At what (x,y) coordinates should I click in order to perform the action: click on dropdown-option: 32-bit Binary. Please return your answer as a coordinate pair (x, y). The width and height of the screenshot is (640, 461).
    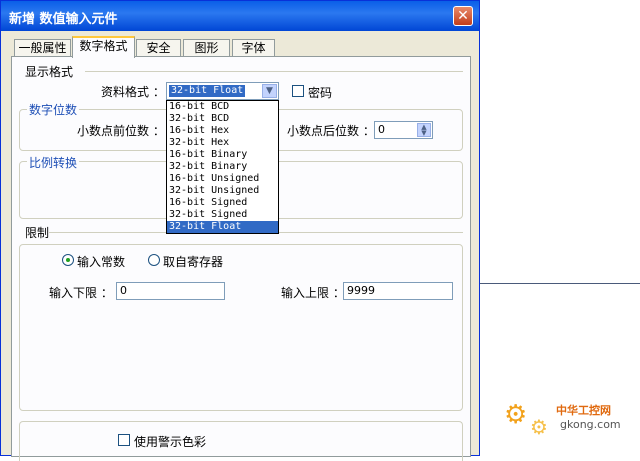
    Looking at the image, I should click on (222, 167).